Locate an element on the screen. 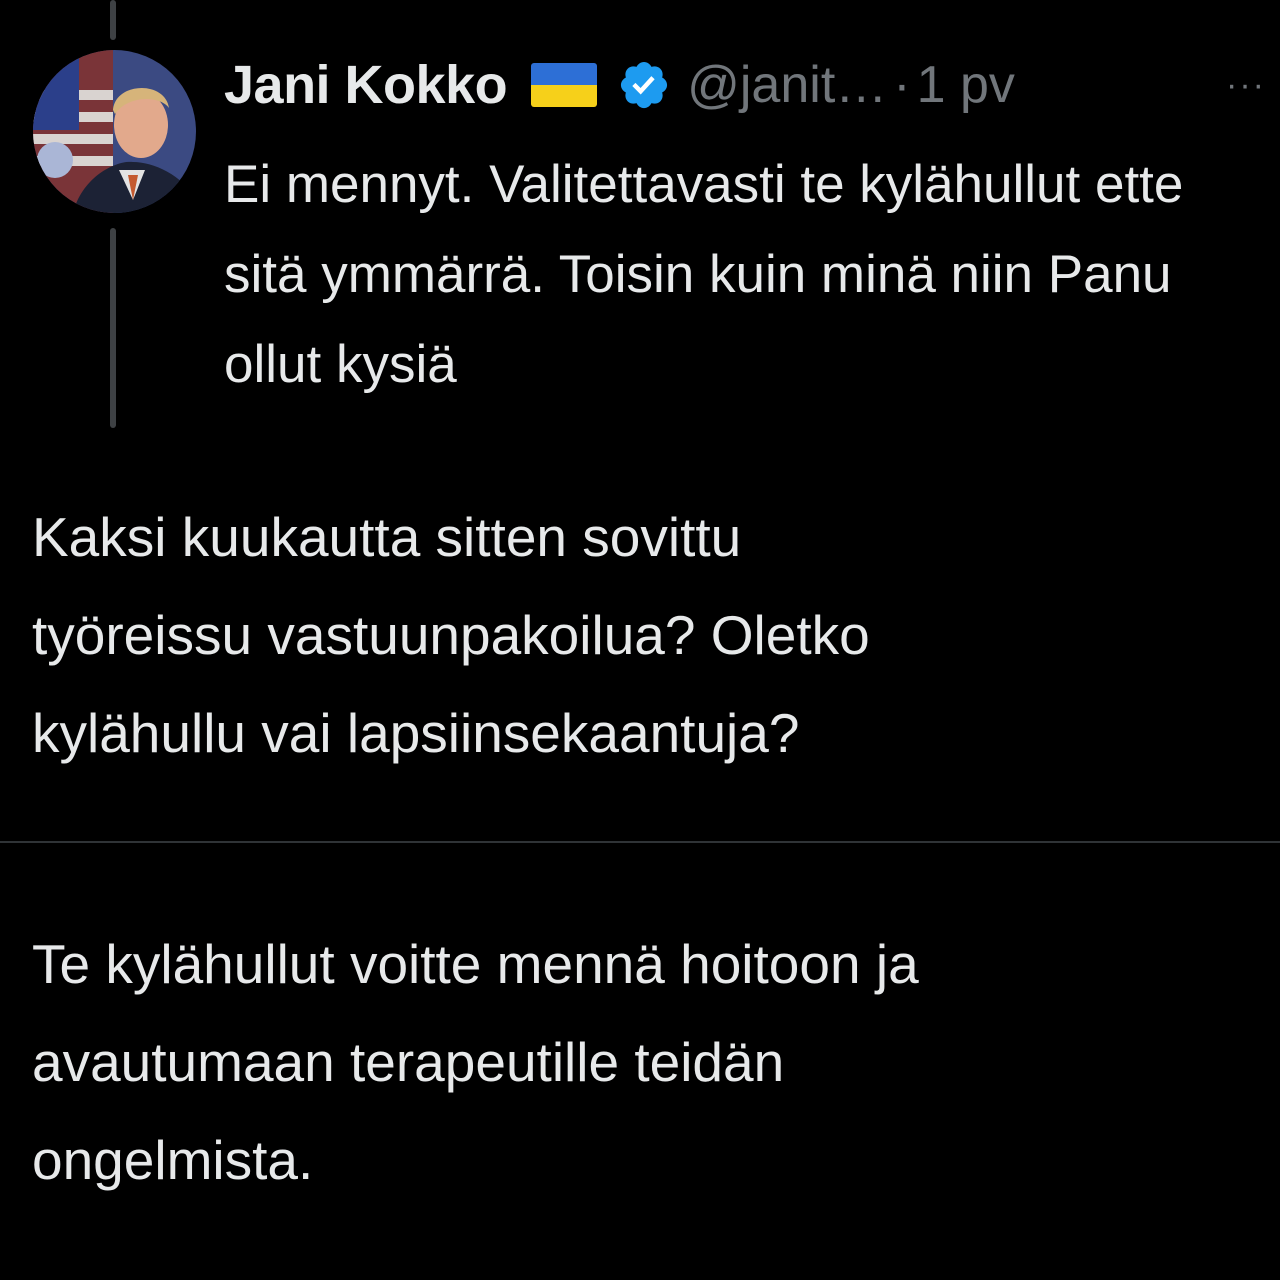  verified-badge-icon is located at coordinates (644, 85).